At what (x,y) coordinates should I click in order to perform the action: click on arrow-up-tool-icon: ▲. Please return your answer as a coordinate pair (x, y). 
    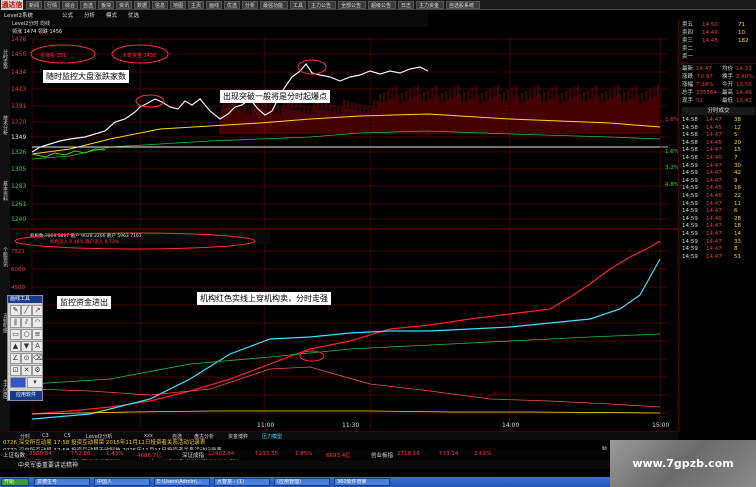
    Looking at the image, I should click on (15, 346).